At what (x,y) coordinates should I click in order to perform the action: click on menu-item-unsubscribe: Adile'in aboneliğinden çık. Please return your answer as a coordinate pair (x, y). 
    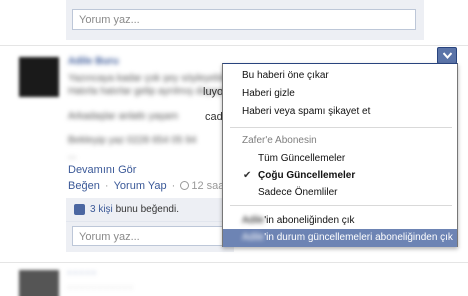
    Looking at the image, I should click on (340, 220).